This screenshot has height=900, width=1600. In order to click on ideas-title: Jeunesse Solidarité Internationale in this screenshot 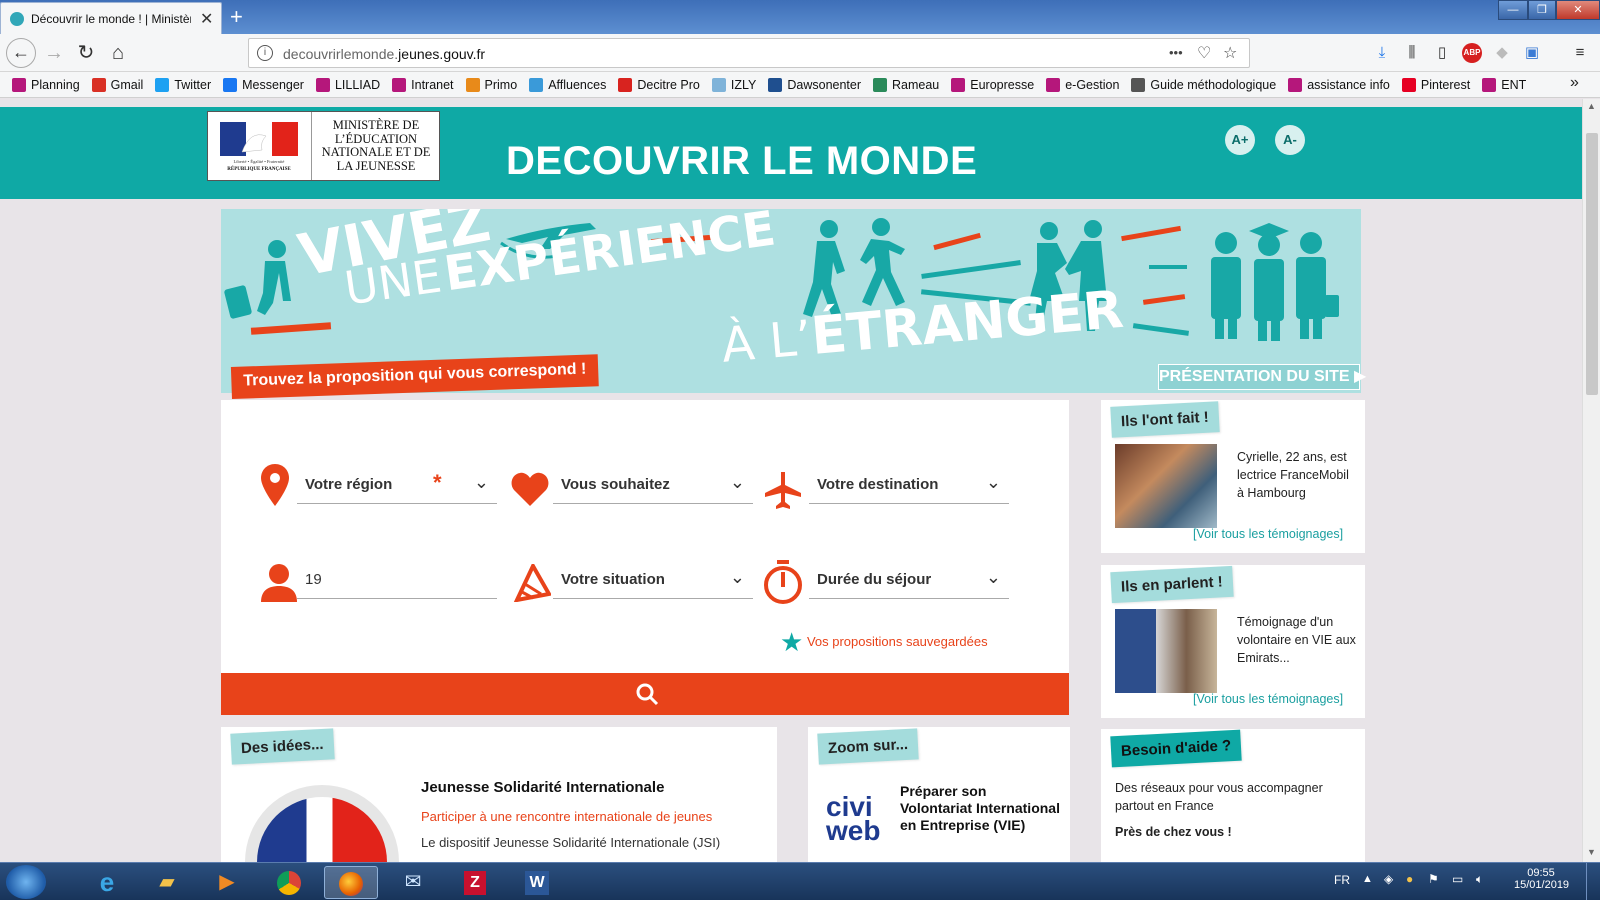, I will do `click(542, 787)`.